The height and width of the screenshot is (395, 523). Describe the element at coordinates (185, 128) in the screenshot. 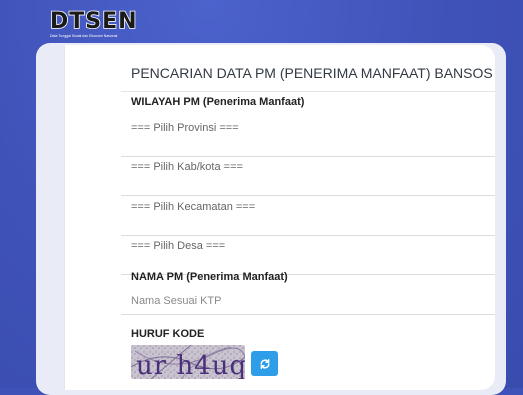

I see `provinsi-select-value: === Pilih Provinsi ===` at that location.